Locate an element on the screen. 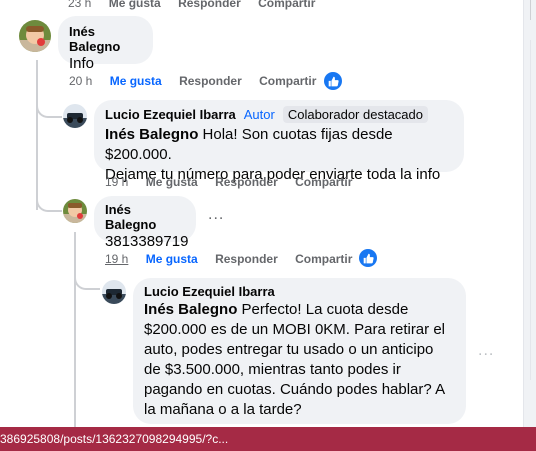  top-contributor-badge: Colaborador destacado is located at coordinates (355, 114).